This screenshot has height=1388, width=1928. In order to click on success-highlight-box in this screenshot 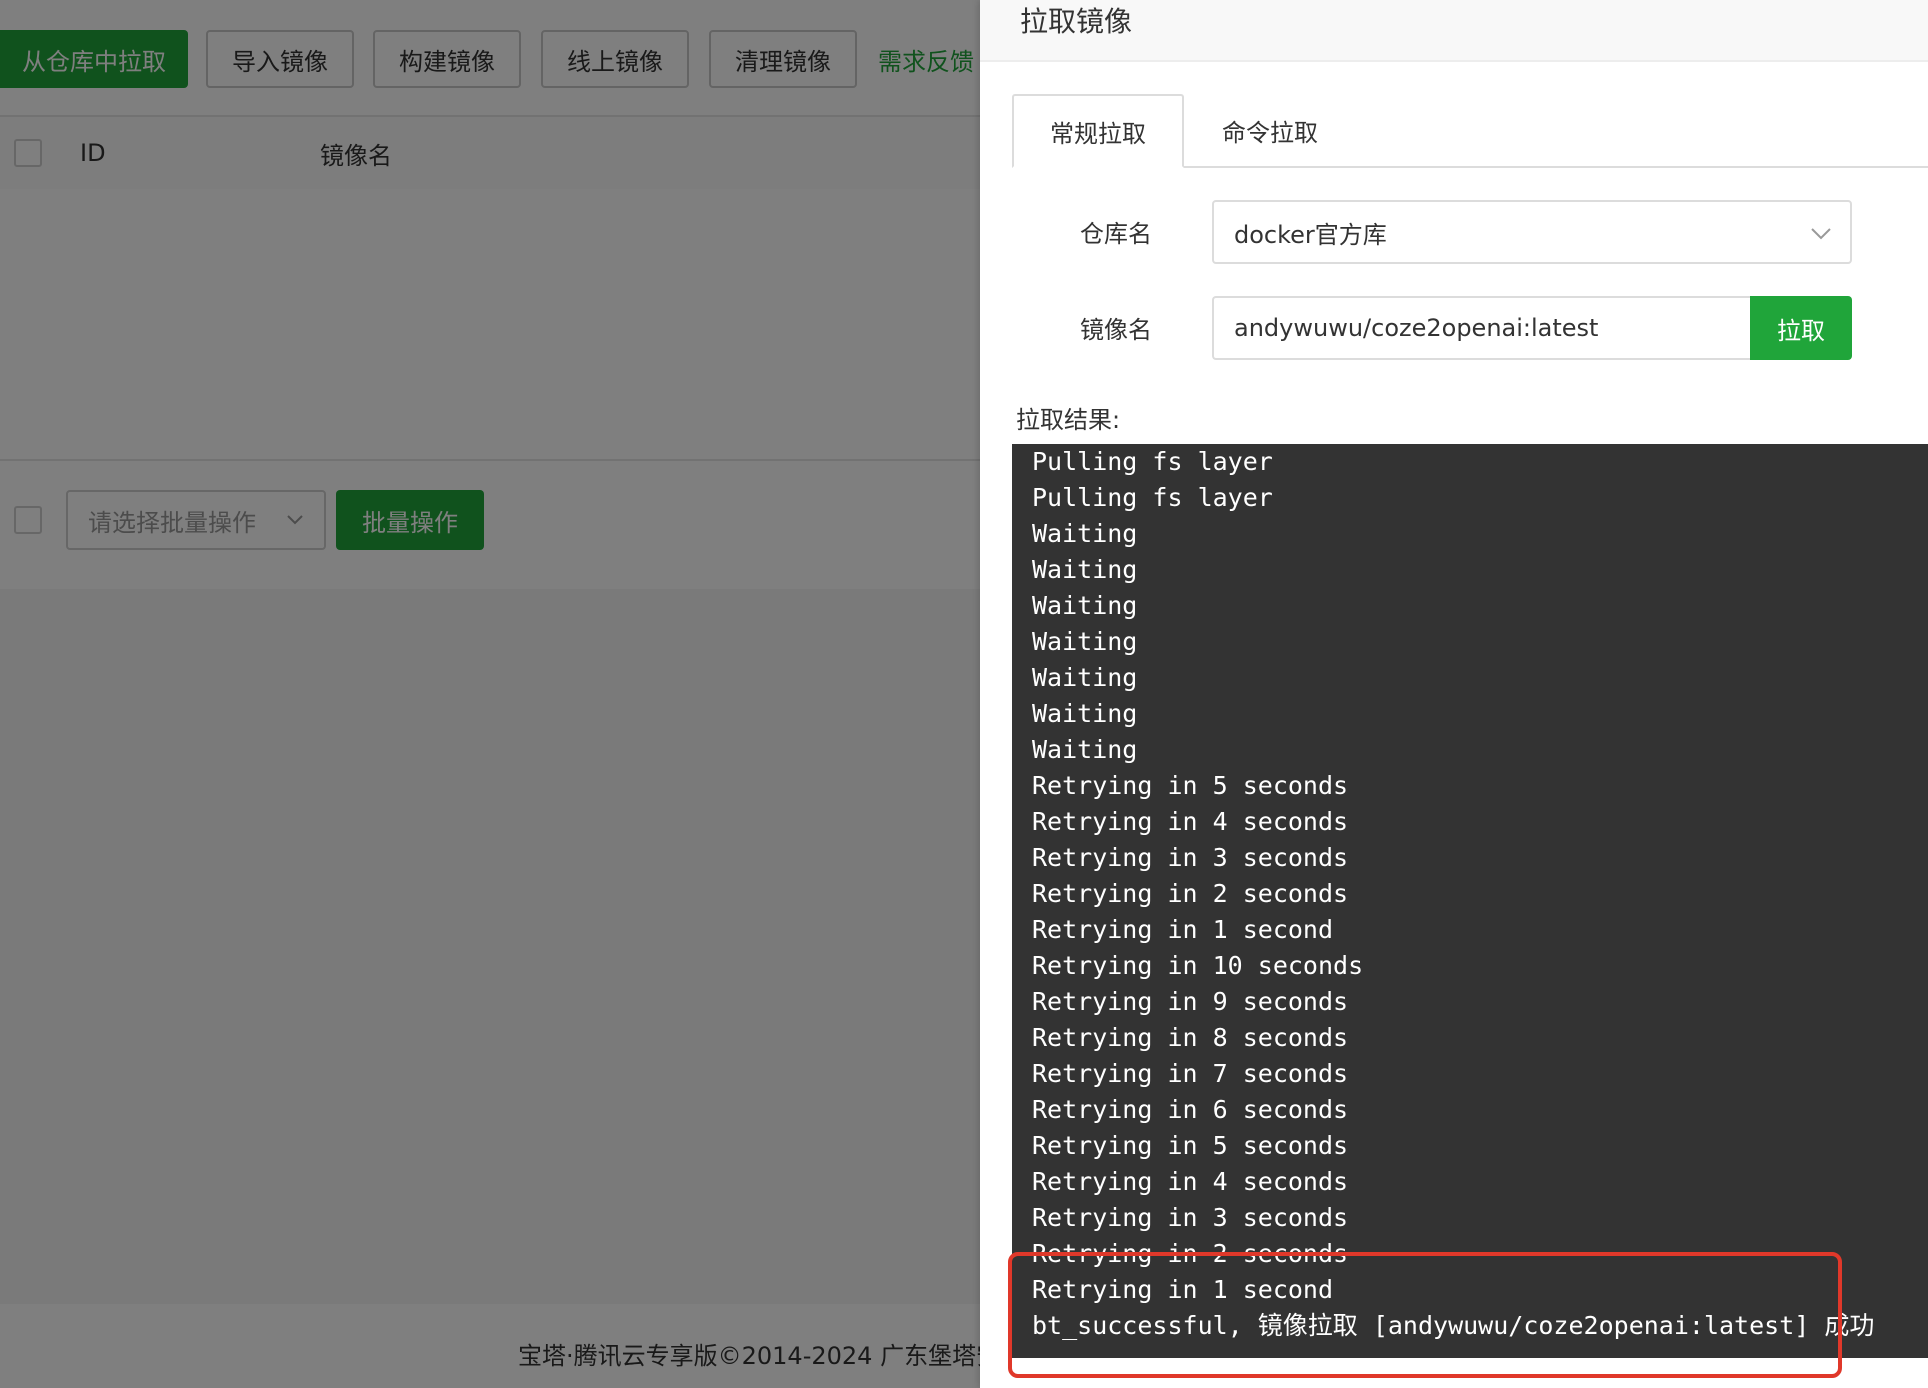, I will do `click(1425, 1315)`.